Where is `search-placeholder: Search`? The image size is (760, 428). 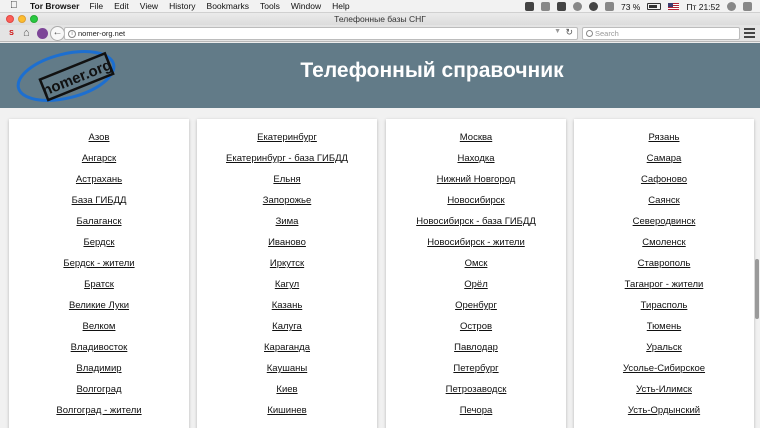 search-placeholder: Search is located at coordinates (607, 33).